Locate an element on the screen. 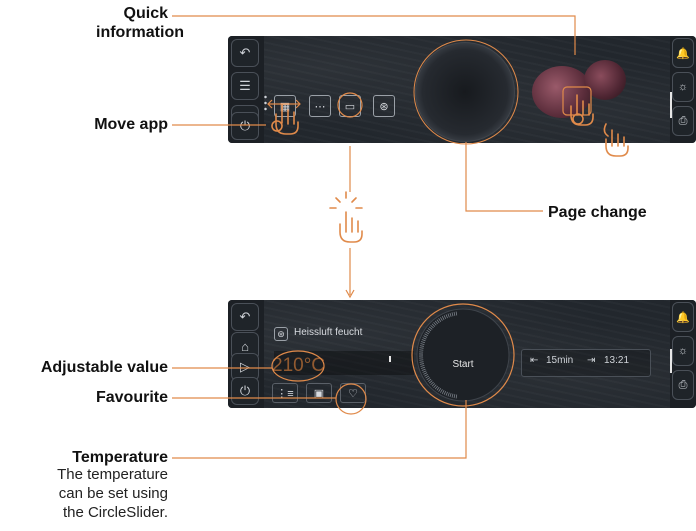 Image resolution: width=696 pixels, height=531 pixels. hand-swipe-icon is located at coordinates (616, 140).